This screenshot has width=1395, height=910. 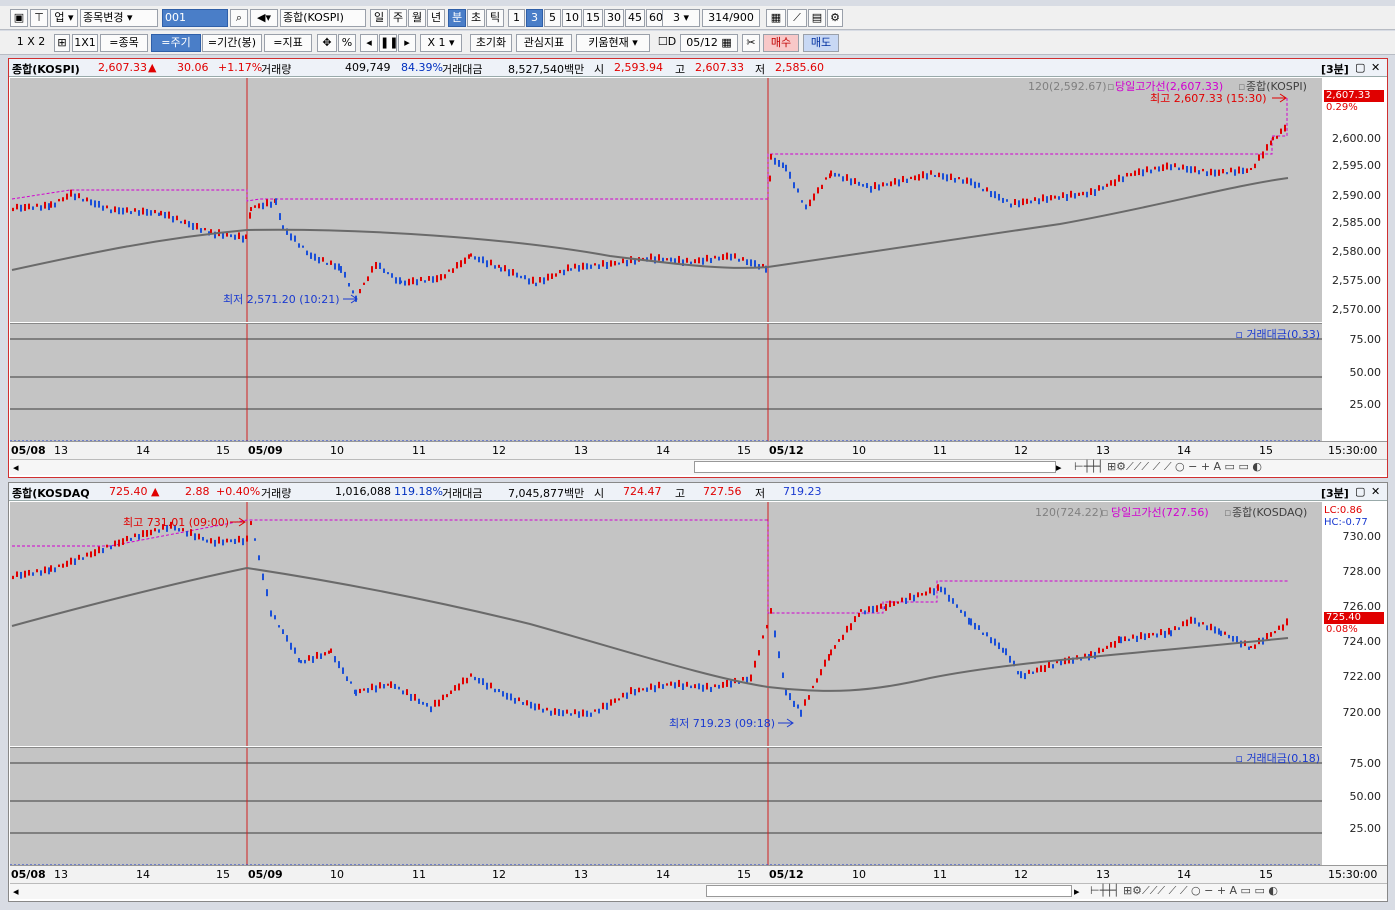 I want to click on minute-select: 3 ▾, so click(x=681, y=18).